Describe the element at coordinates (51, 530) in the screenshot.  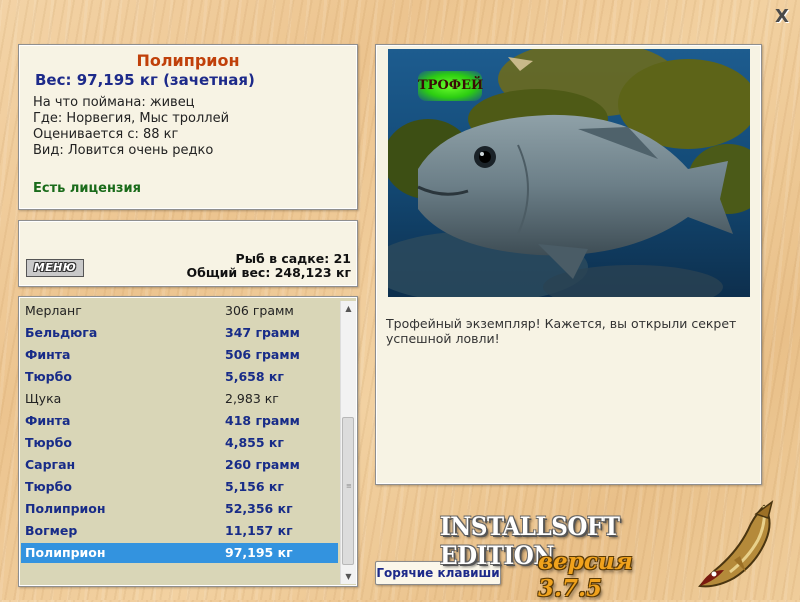
I see `catch-fish-name: Вогмер` at that location.